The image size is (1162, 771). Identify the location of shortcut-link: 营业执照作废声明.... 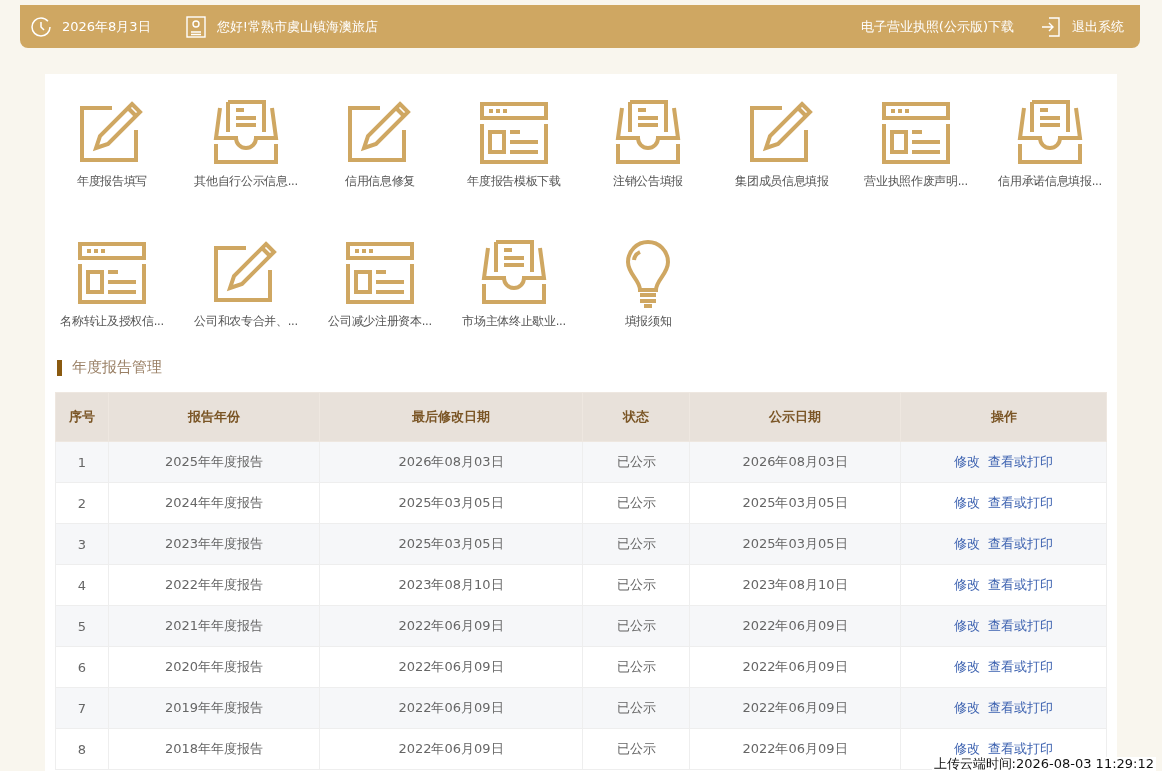
(916, 181).